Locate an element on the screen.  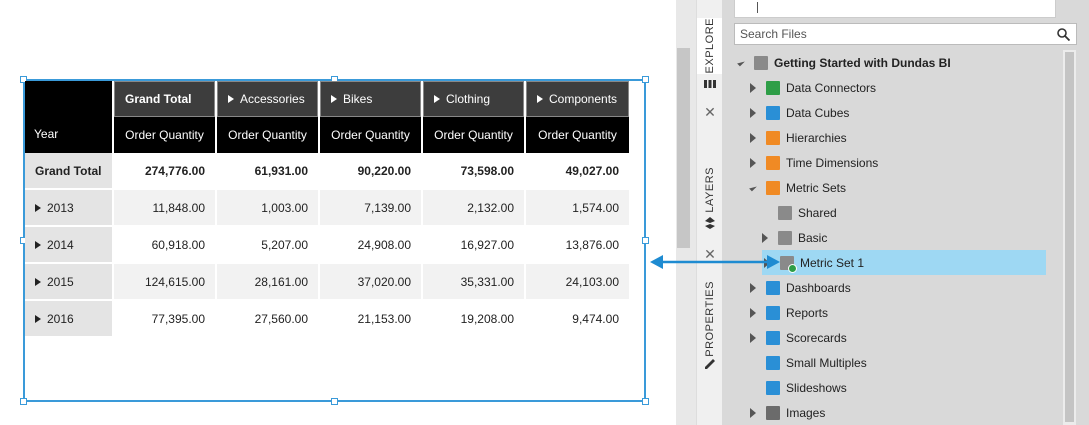
tree-item-data-cubes: Data Cubes is located at coordinates (785, 112).